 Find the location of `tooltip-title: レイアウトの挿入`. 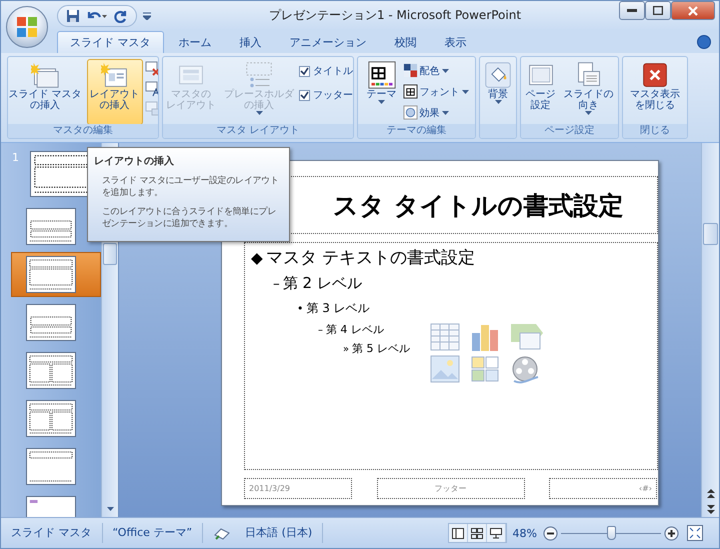

tooltip-title: レイアウトの挿入 is located at coordinates (134, 161).